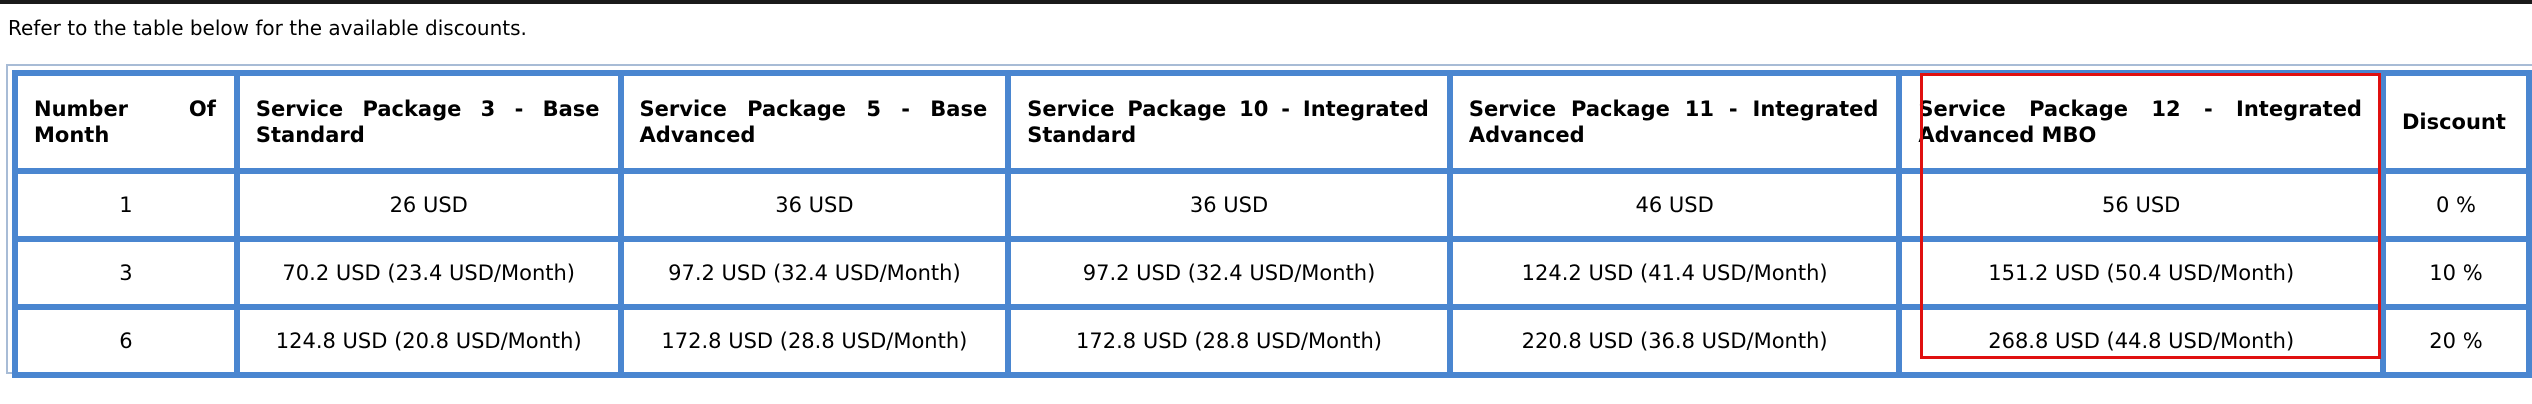 The height and width of the screenshot is (404, 2532). I want to click on cell-package-3-price: 70.2 USD (23.4 USD/Month), so click(428, 273).